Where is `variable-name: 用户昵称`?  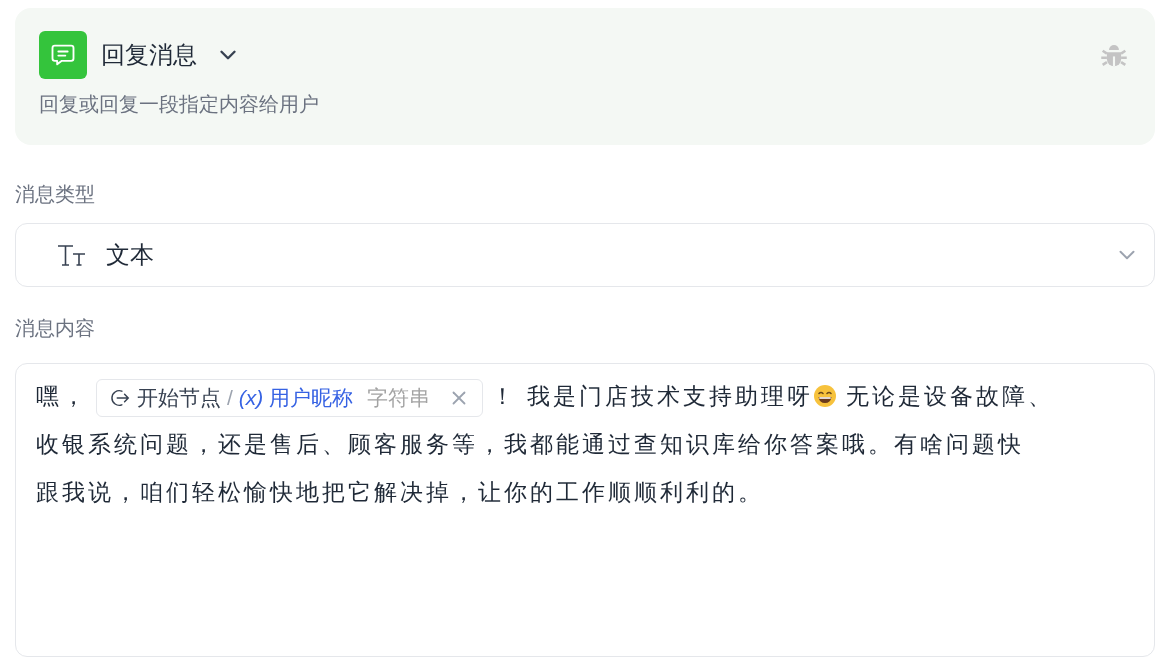
variable-name: 用户昵称 is located at coordinates (311, 398).